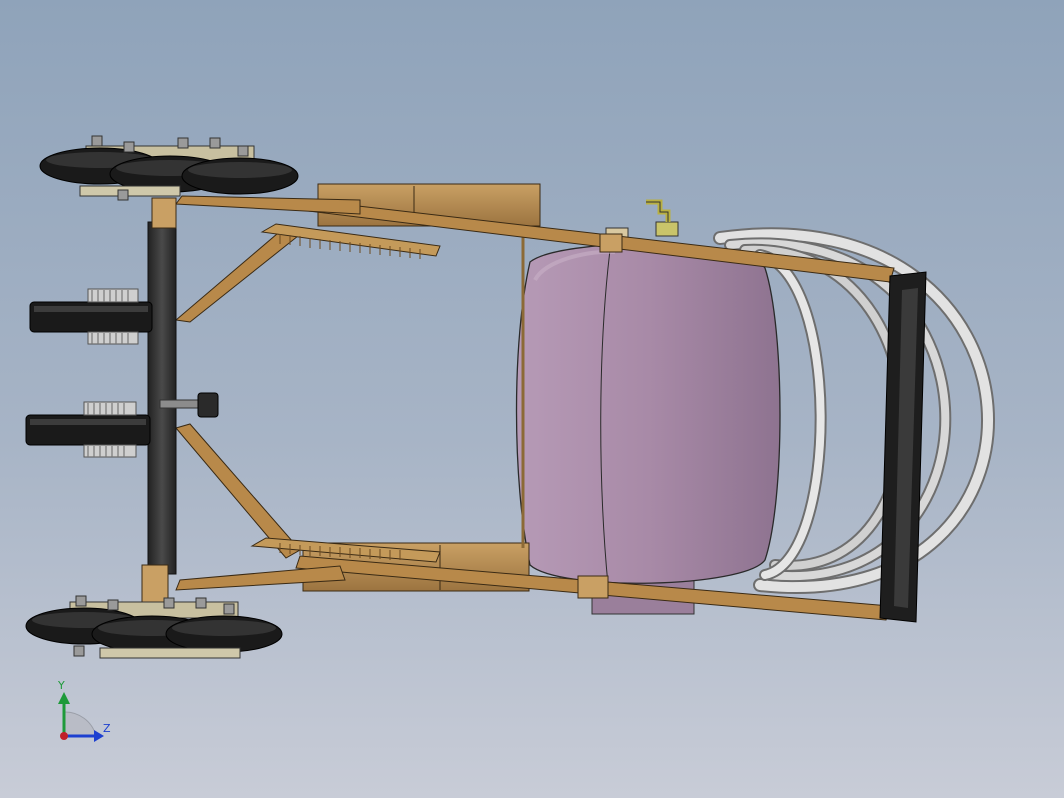  What do you see at coordinates (61, 685) in the screenshot?
I see `y-axis-label: Y` at bounding box center [61, 685].